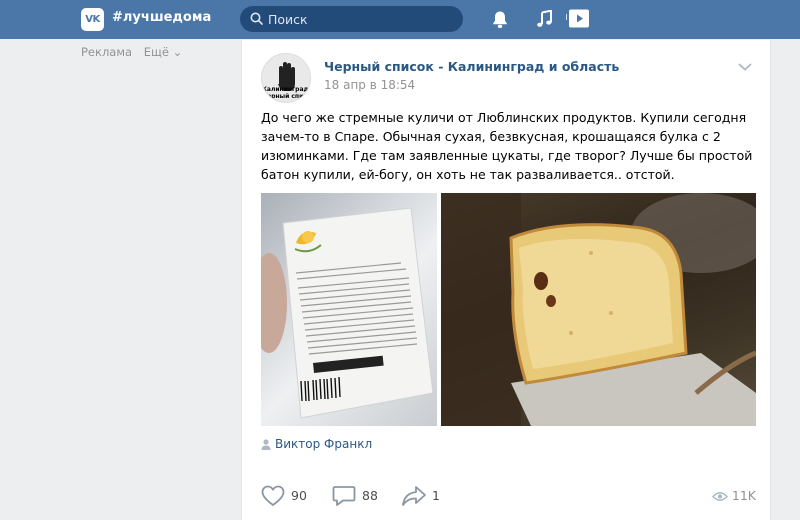 The image size is (800, 520). Describe the element at coordinates (743, 495) in the screenshot. I see `view-count: 11K` at that location.